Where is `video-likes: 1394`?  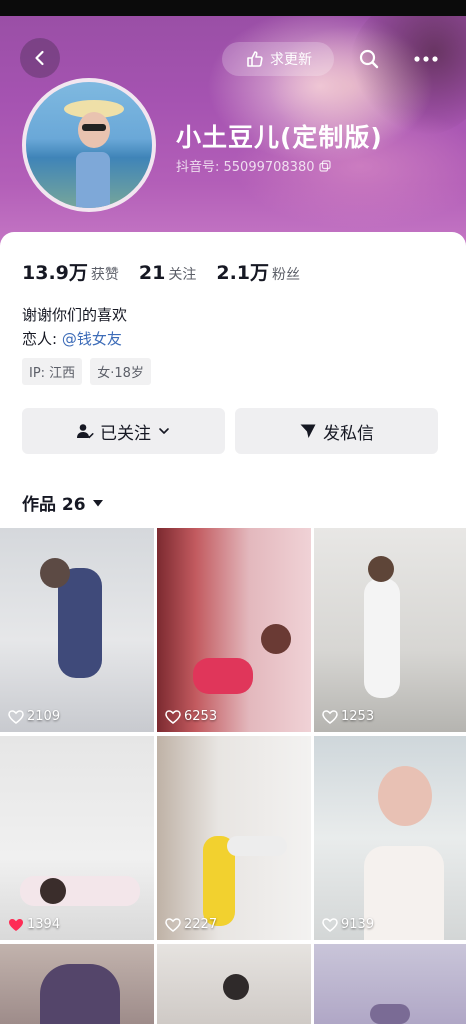 video-likes: 1394 is located at coordinates (34, 924).